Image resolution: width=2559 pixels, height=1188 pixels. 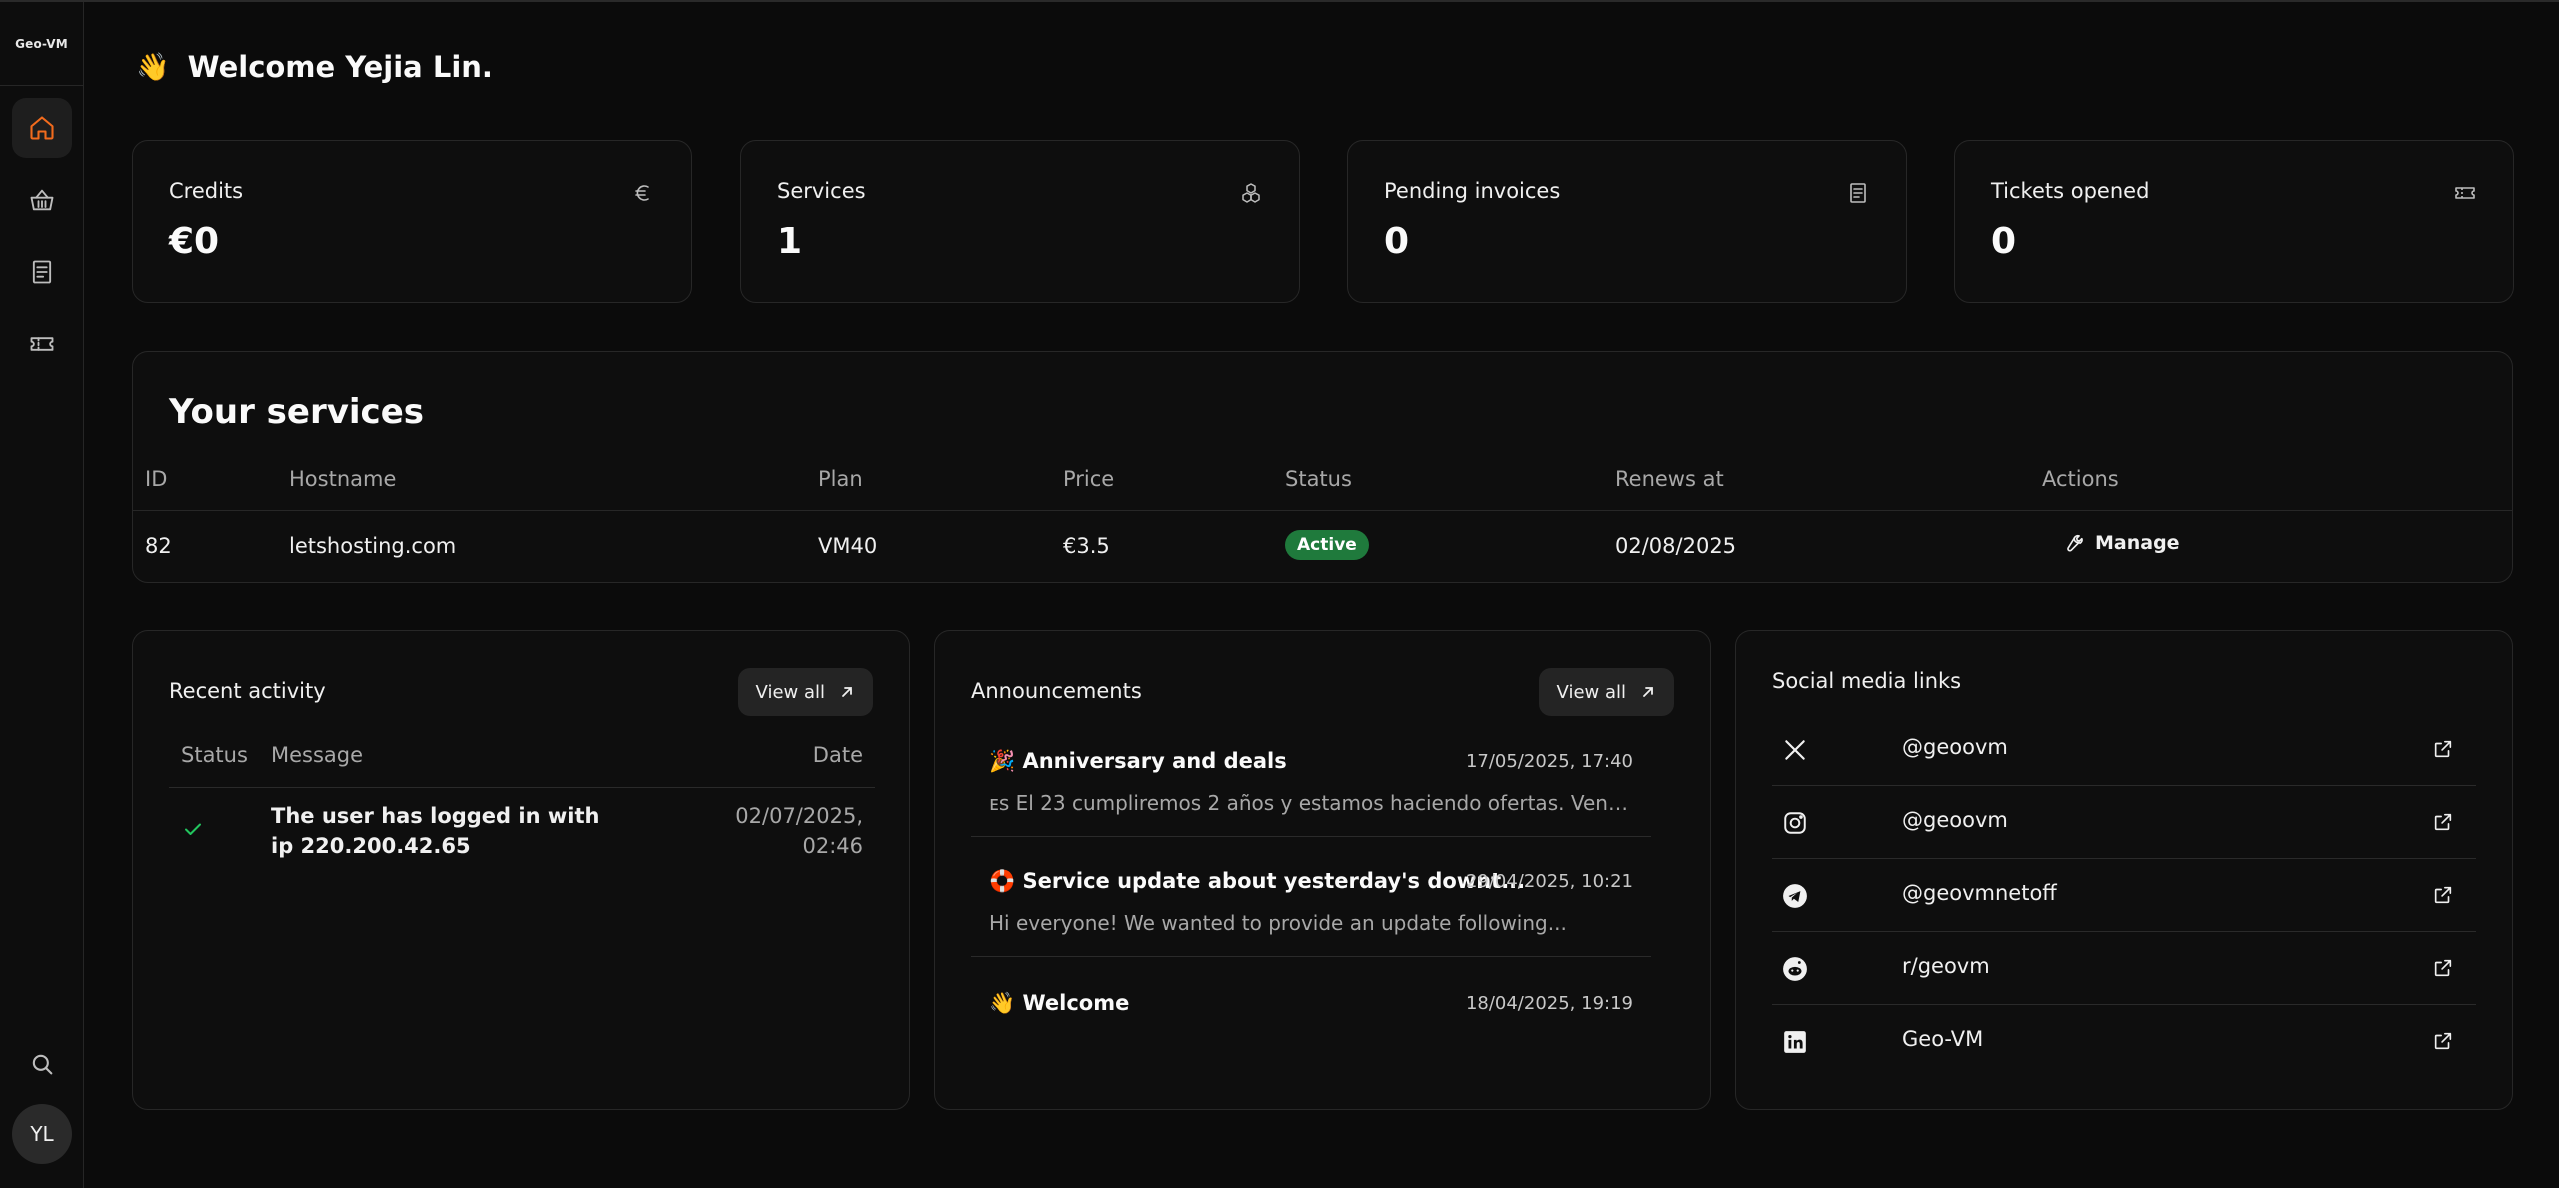 What do you see at coordinates (1676, 546) in the screenshot?
I see `service-renews-at: 02/08/2025` at bounding box center [1676, 546].